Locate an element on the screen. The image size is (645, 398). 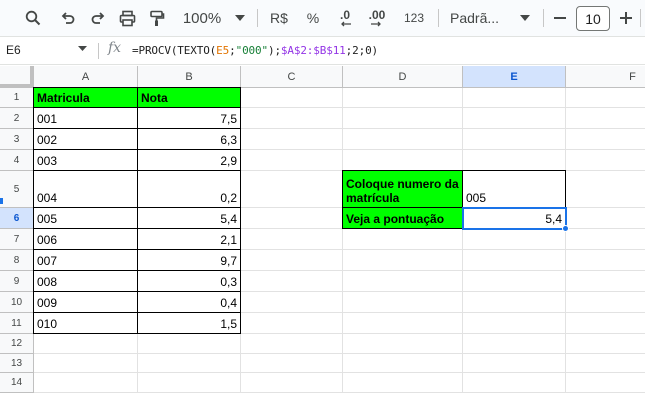
lookup-label-input: Coloque numero da matrícula is located at coordinates (402, 189).